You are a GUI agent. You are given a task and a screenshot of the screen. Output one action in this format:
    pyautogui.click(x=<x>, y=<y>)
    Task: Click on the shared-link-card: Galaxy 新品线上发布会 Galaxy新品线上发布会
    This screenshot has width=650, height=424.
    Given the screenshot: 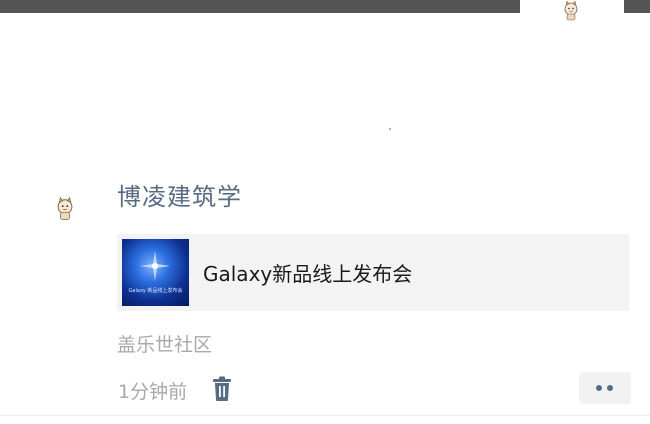 What is the action you would take?
    pyautogui.click(x=373, y=272)
    